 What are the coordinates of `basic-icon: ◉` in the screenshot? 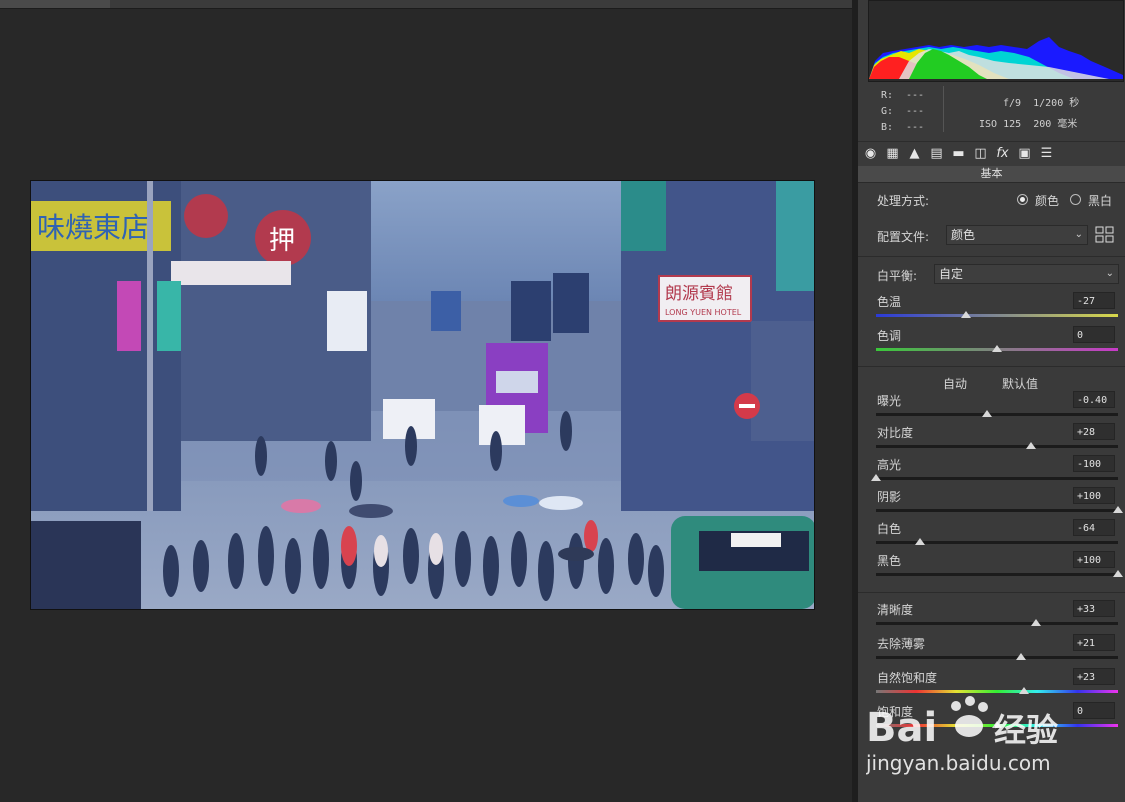 It's located at (870, 153).